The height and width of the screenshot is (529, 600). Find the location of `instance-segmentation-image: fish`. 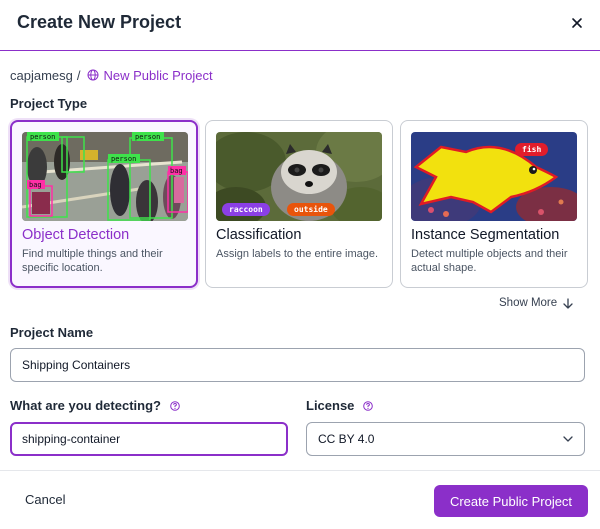

instance-segmentation-image: fish is located at coordinates (494, 176).